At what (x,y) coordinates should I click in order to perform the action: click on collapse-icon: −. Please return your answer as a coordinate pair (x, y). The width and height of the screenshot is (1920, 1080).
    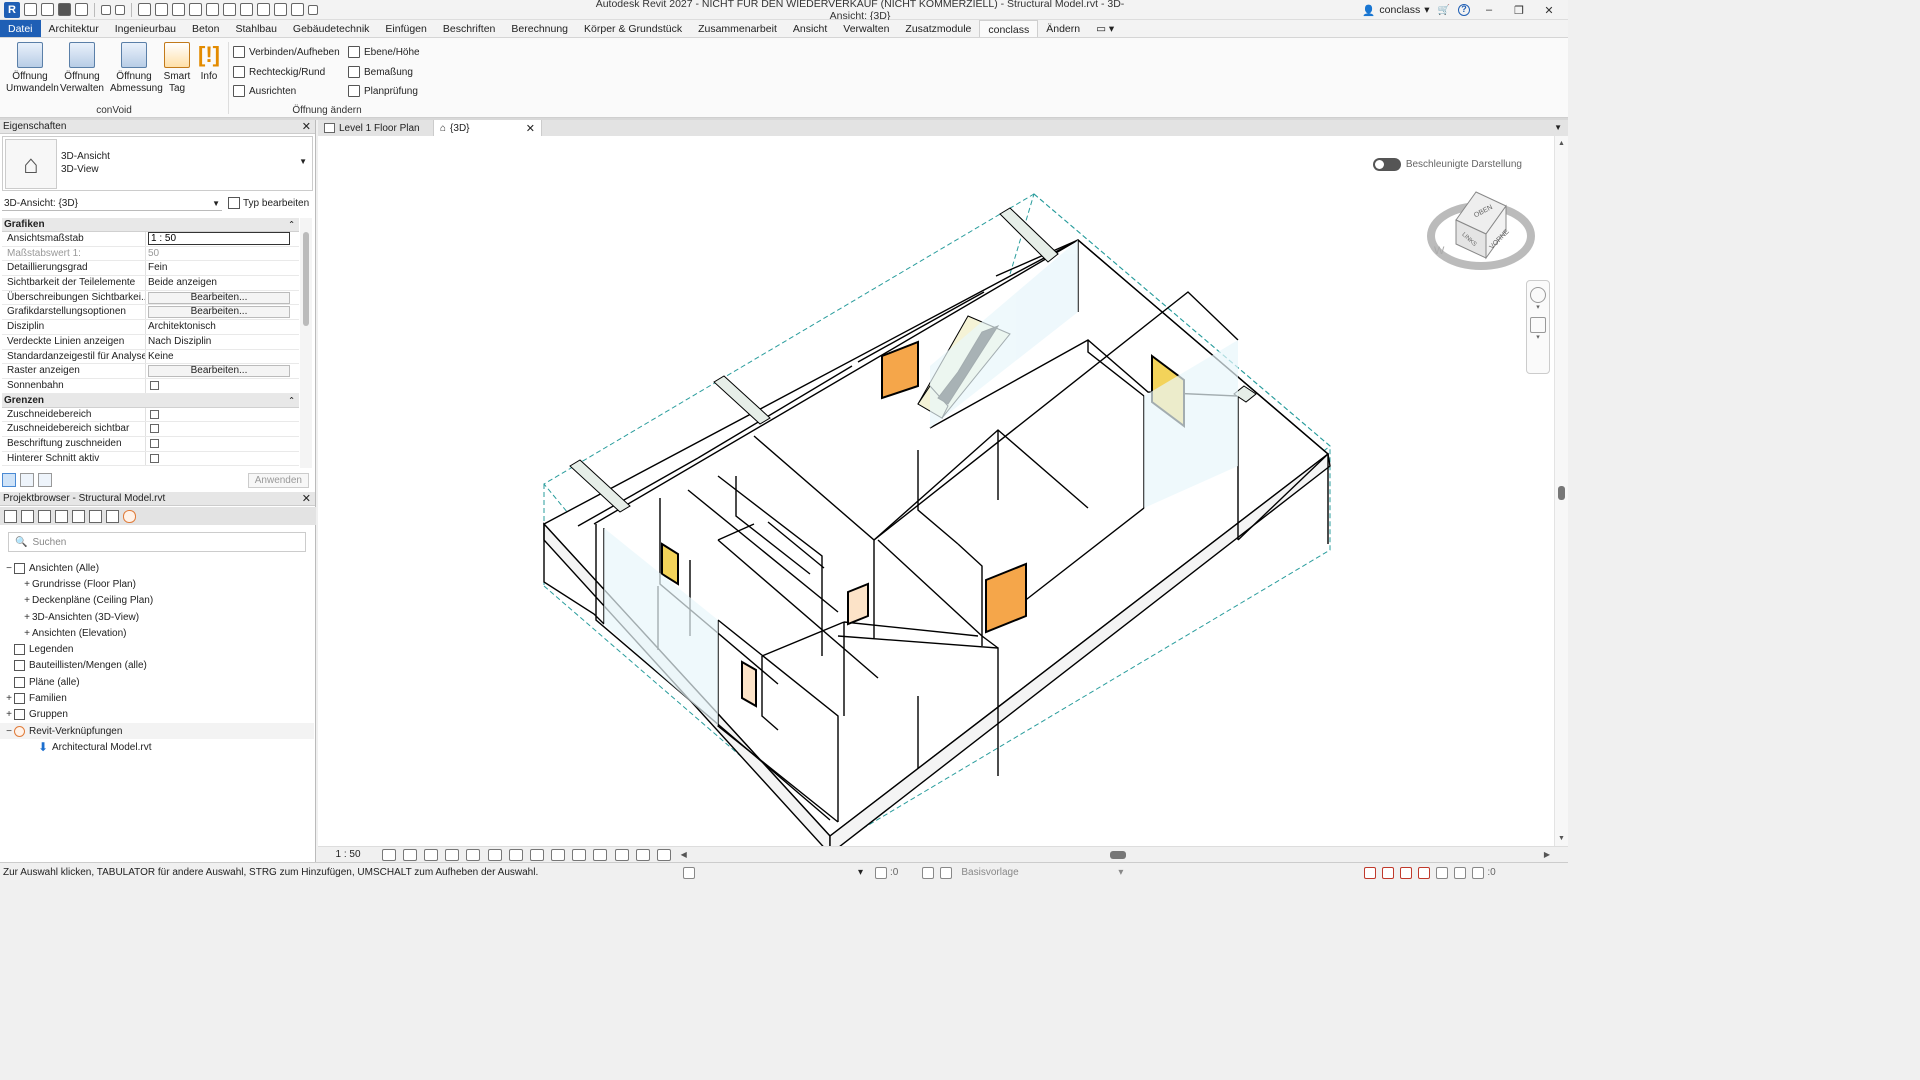
    Looking at the image, I should click on (9, 568).